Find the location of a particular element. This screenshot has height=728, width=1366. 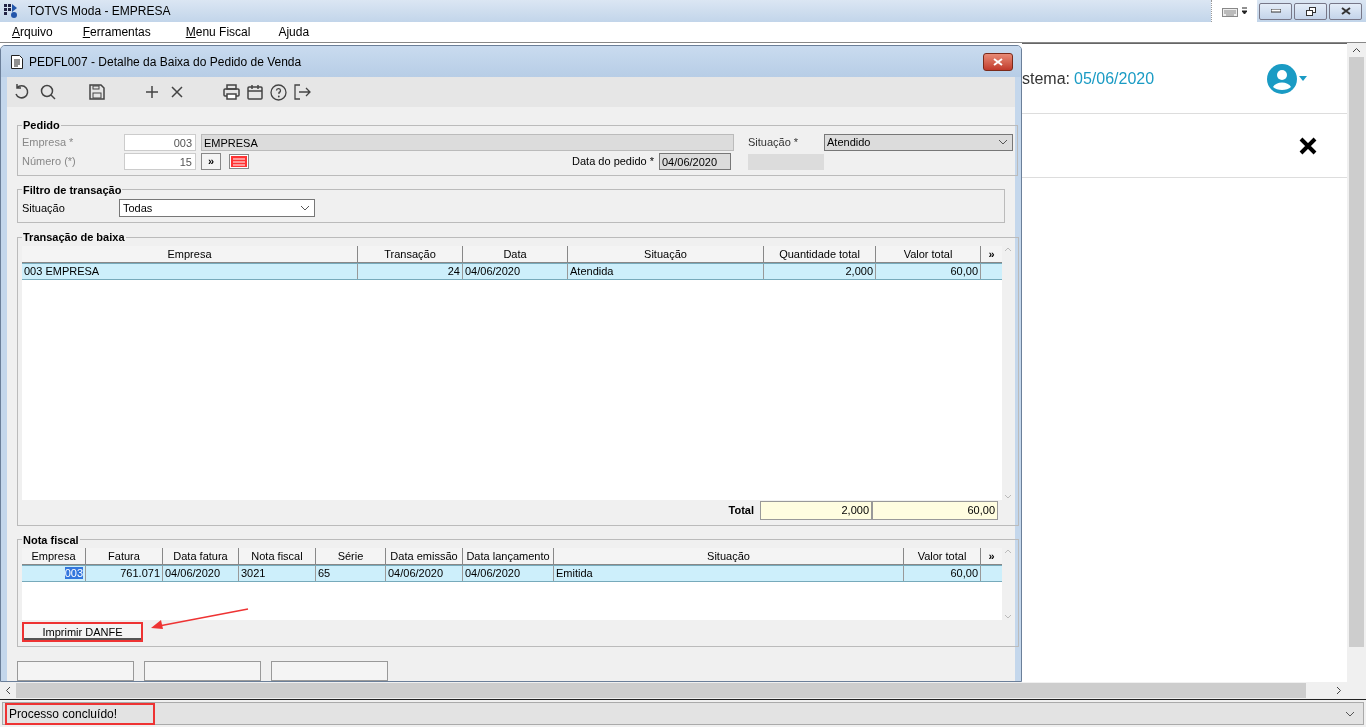

status-filter-dropdown: Todas is located at coordinates (217, 208).